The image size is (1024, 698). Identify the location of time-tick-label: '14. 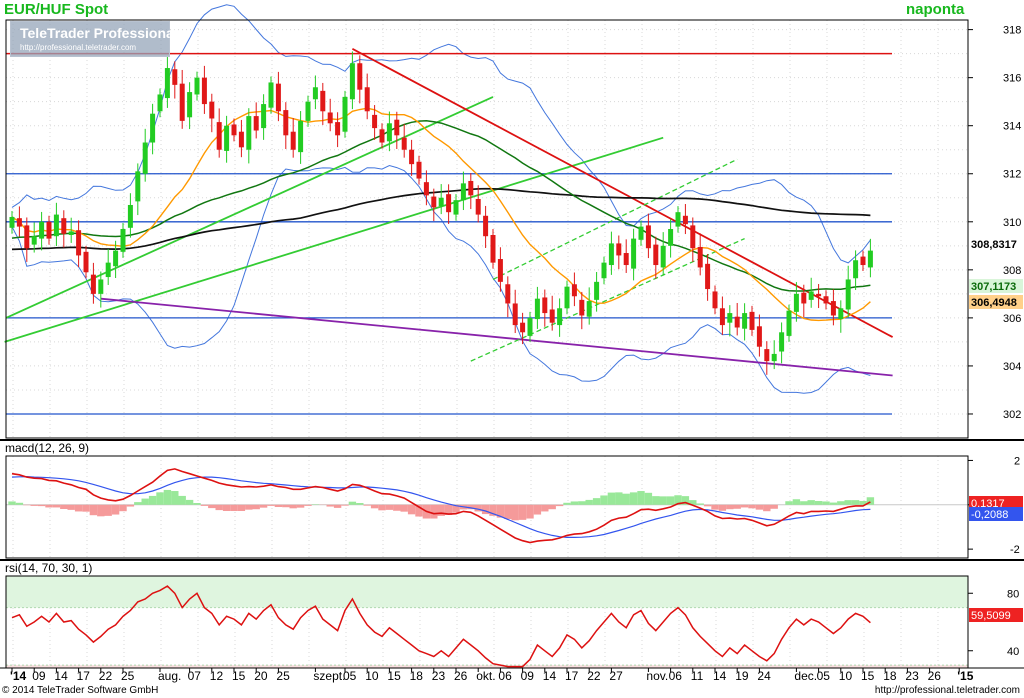
(18, 676).